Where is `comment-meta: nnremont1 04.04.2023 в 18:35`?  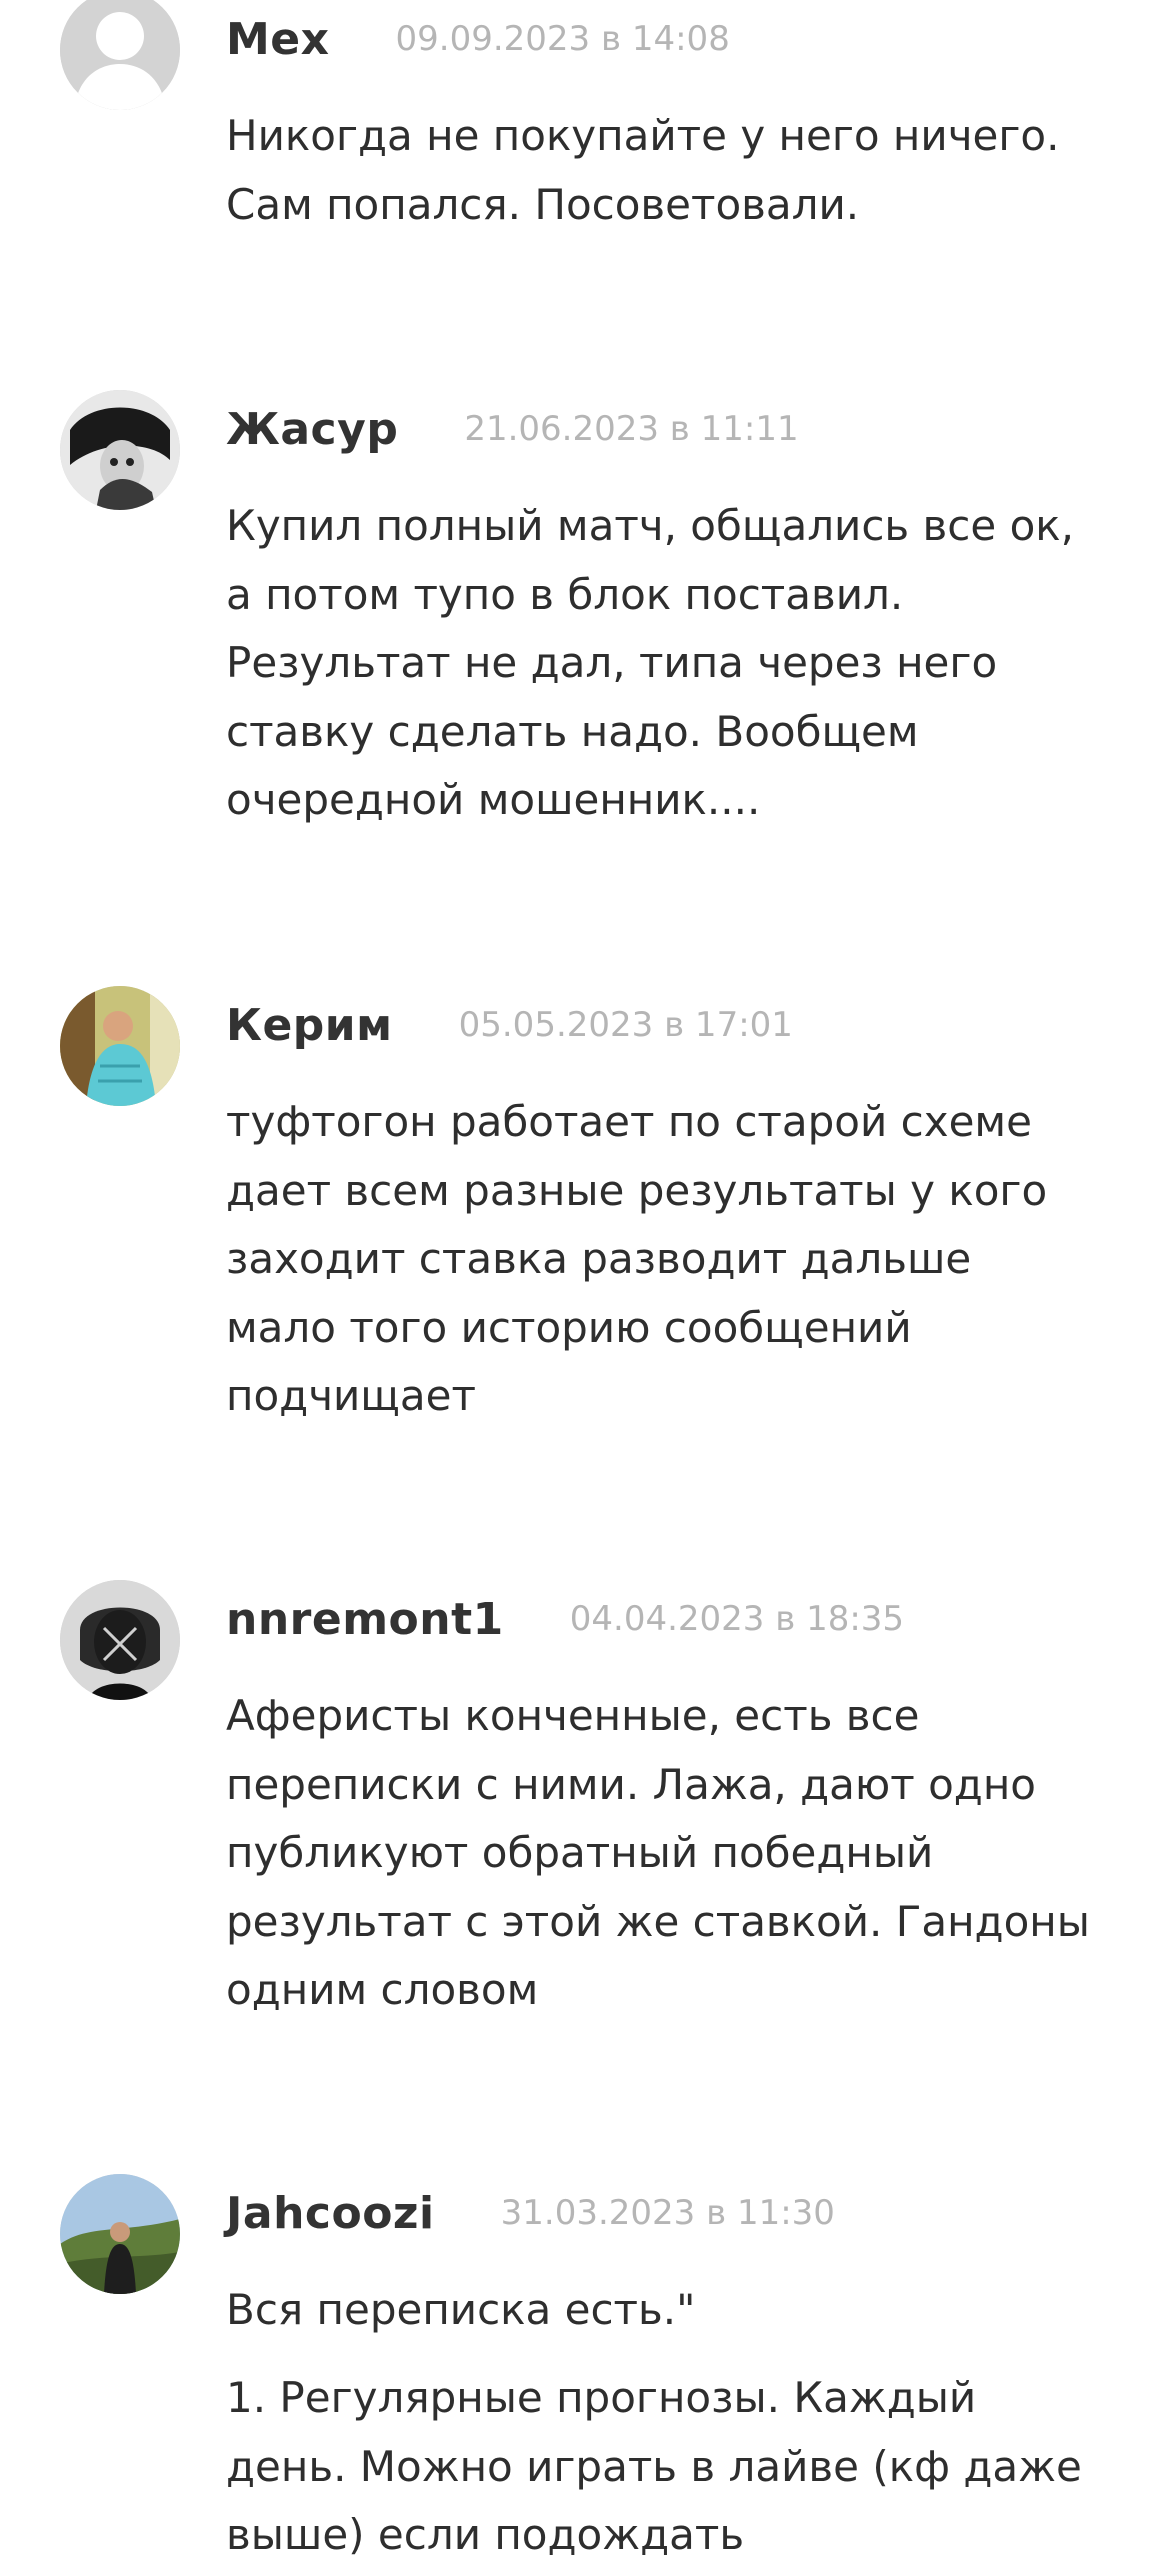
comment-meta: nnremont1 04.04.2023 в 18:35 is located at coordinates (565, 1619).